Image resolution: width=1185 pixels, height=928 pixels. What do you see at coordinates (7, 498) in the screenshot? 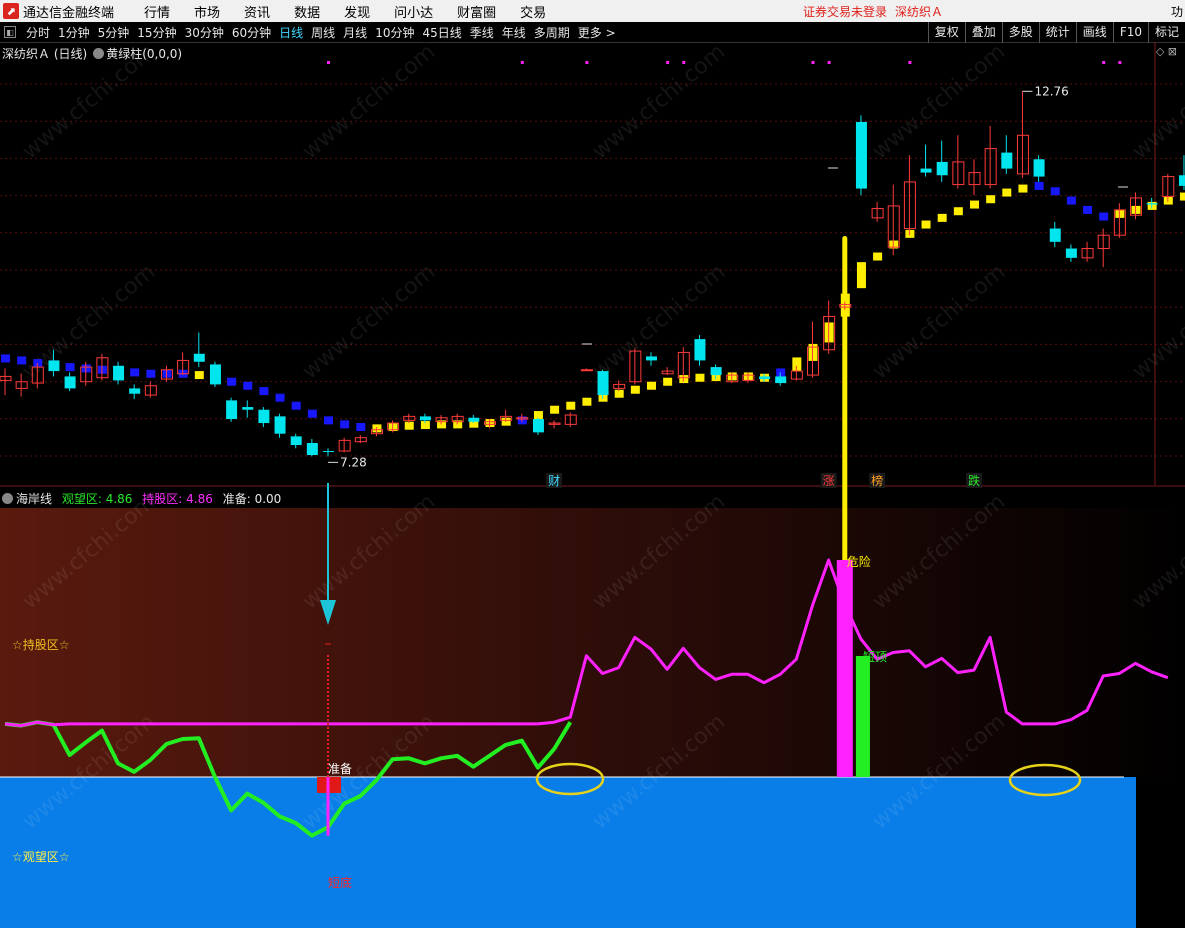
I see `indicator-collapse-icon` at bounding box center [7, 498].